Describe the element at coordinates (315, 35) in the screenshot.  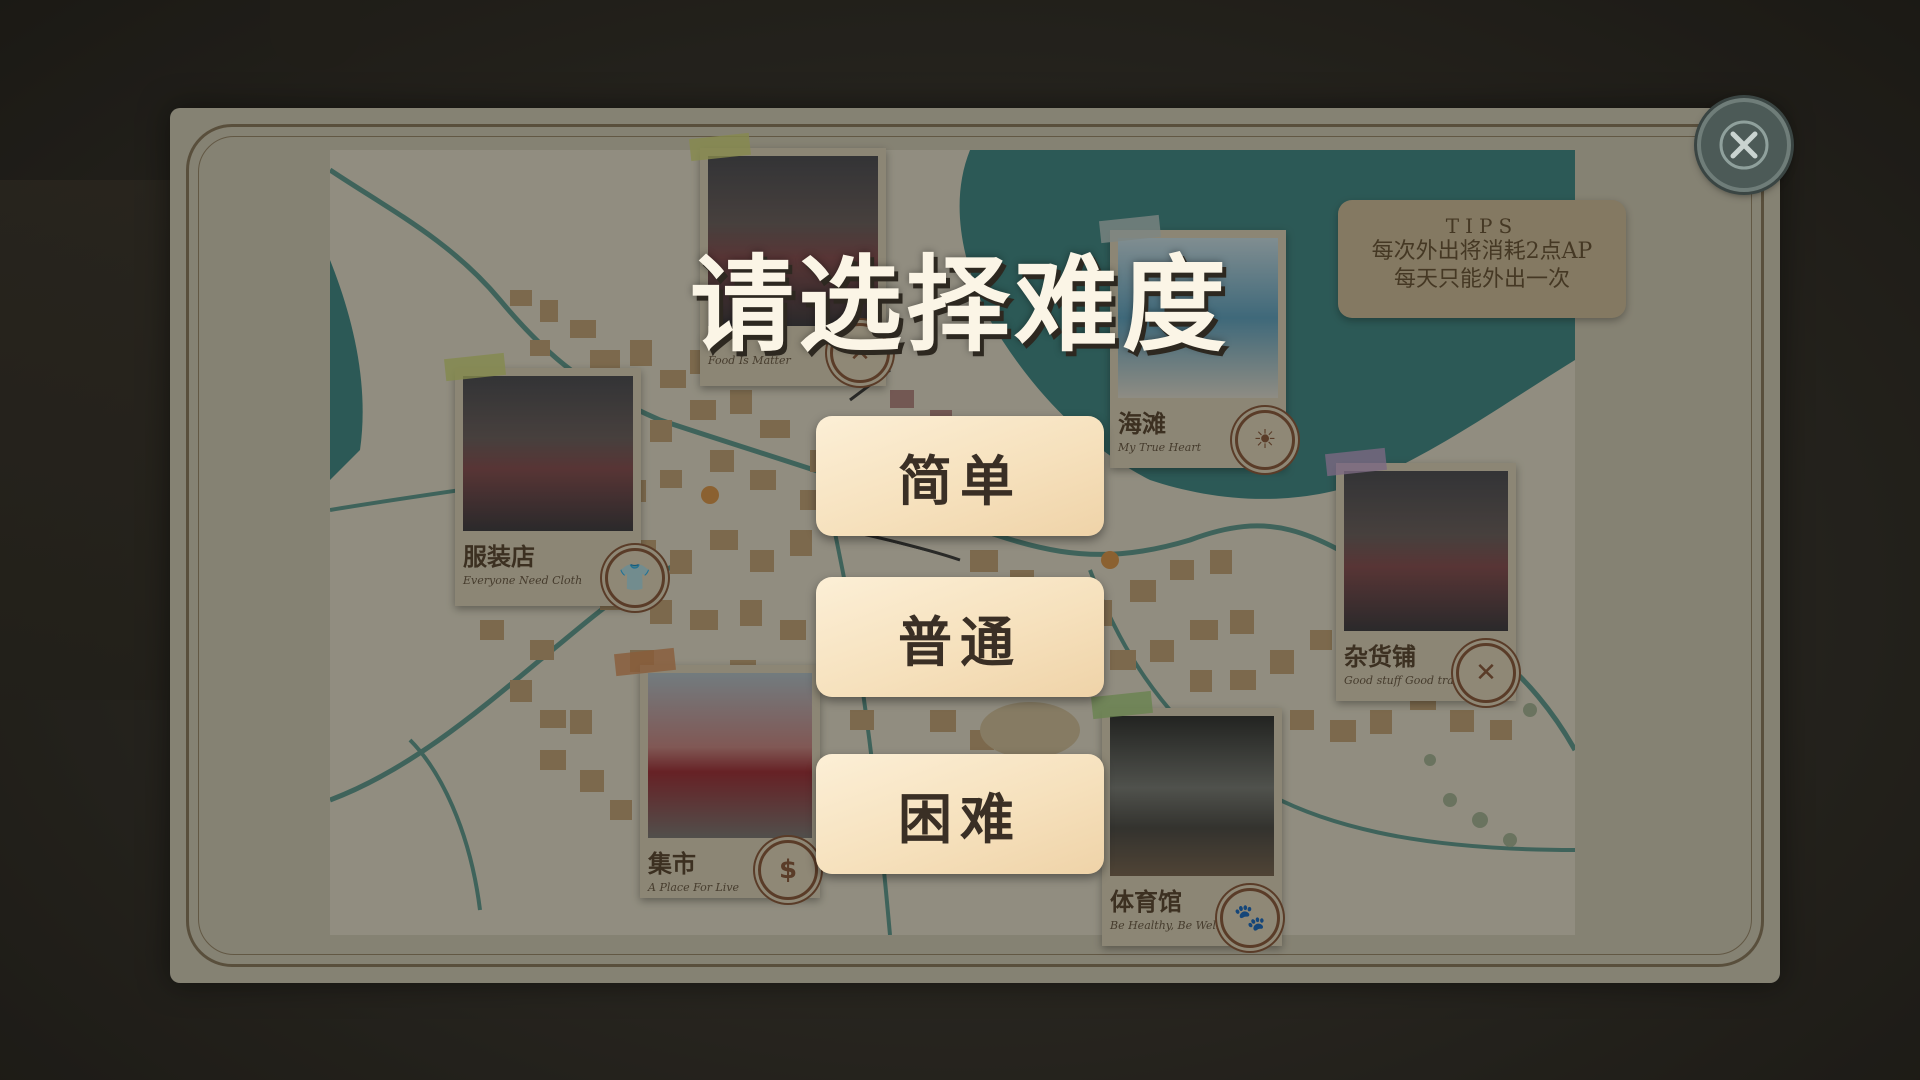
I see `background-lamp` at that location.